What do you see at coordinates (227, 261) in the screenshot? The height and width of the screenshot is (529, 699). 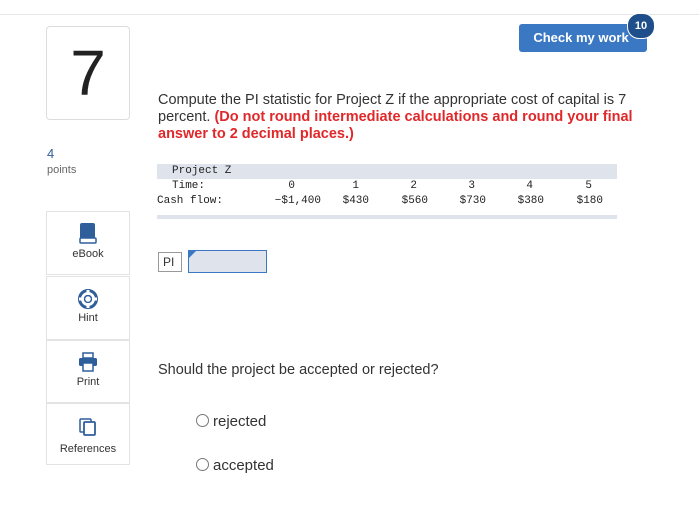 I see `pi-answer-input` at bounding box center [227, 261].